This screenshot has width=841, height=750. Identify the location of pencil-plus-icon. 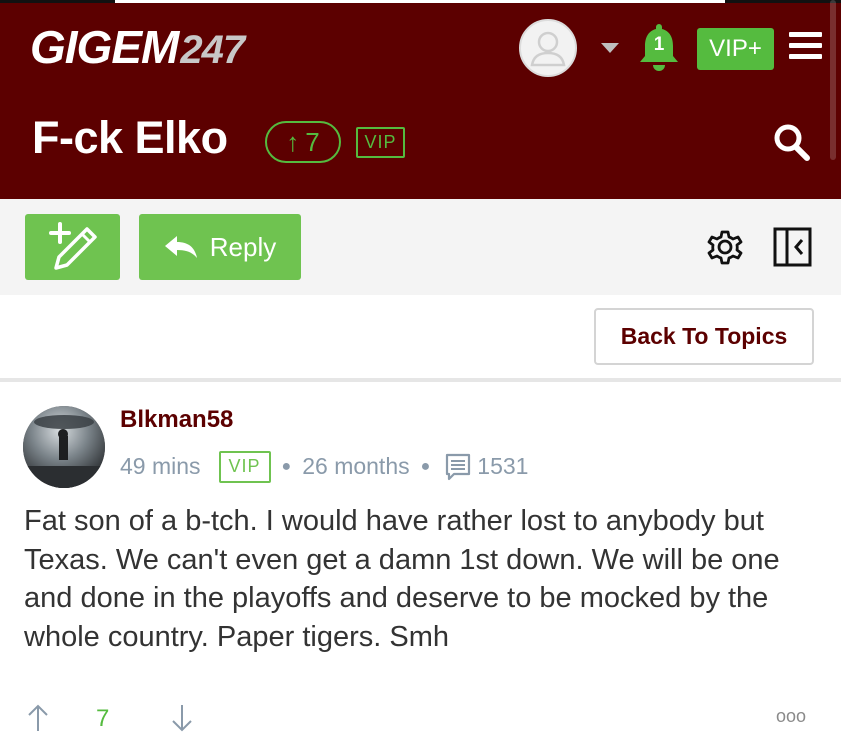
(73, 246).